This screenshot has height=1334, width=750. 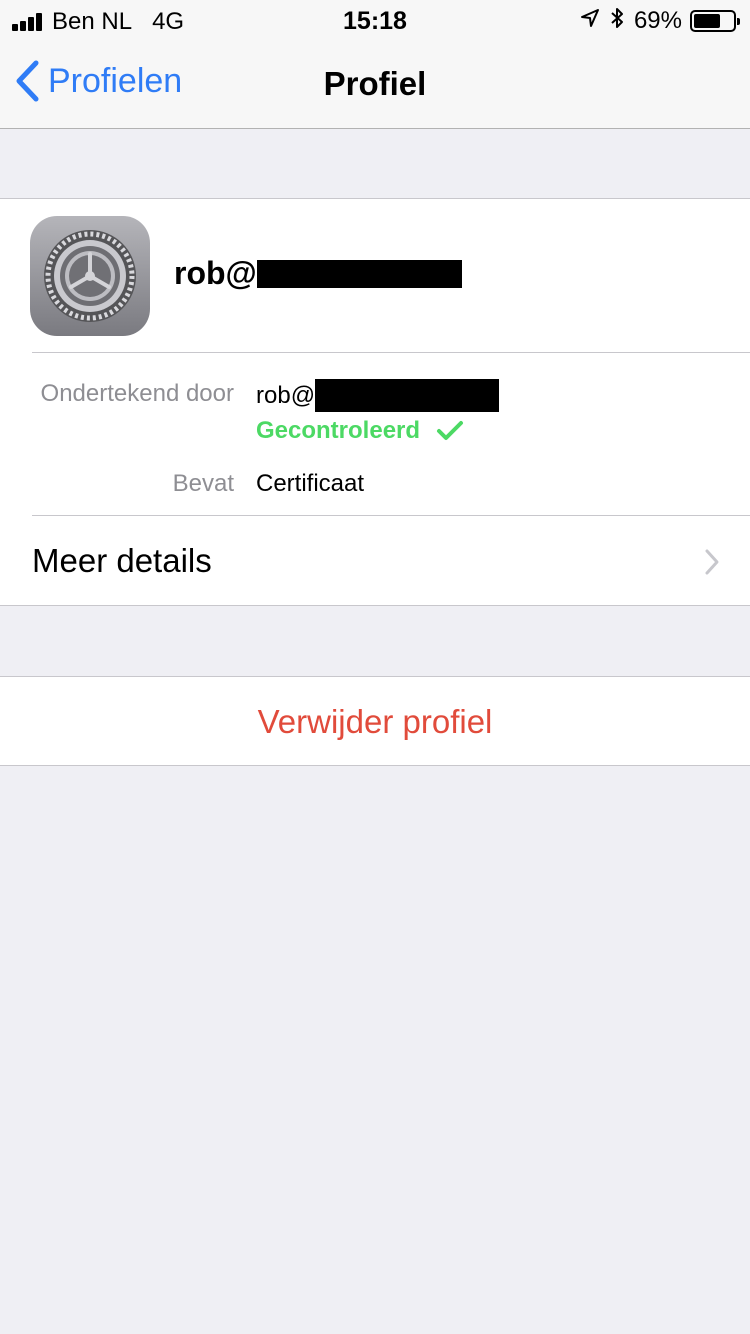 I want to click on navigation-bar: Profielen Profiel, so click(x=375, y=84).